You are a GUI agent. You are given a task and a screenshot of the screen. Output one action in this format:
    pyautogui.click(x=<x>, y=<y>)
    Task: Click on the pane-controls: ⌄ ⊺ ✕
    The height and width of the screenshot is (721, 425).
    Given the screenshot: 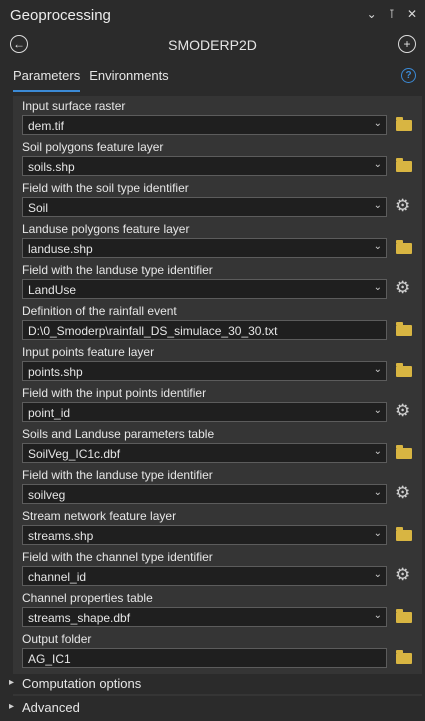 What is the action you would take?
    pyautogui.click(x=392, y=14)
    